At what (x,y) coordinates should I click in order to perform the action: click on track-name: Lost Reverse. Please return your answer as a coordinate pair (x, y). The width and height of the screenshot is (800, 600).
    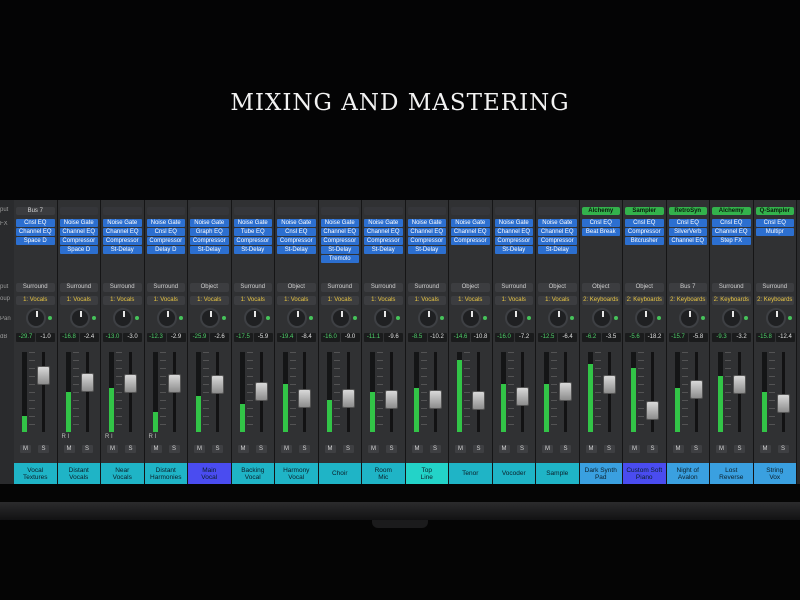
    Looking at the image, I should click on (731, 473).